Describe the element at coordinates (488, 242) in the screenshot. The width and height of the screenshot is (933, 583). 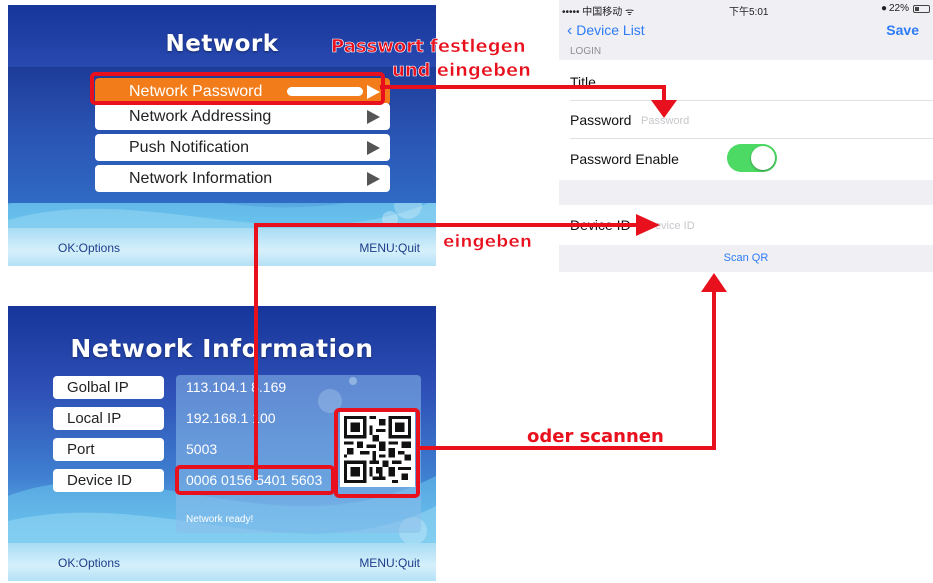
I see `annotation-enter: eingeben` at that location.